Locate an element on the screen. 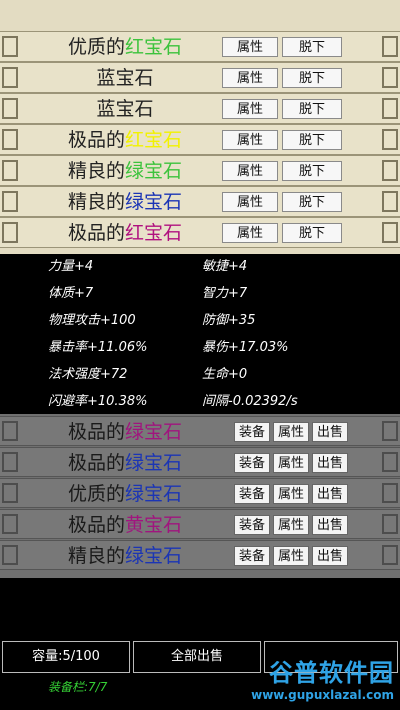 The height and width of the screenshot is (710, 400). bag-item-row: 精良的绿宝石 装备 属性 出售 is located at coordinates (200, 555).